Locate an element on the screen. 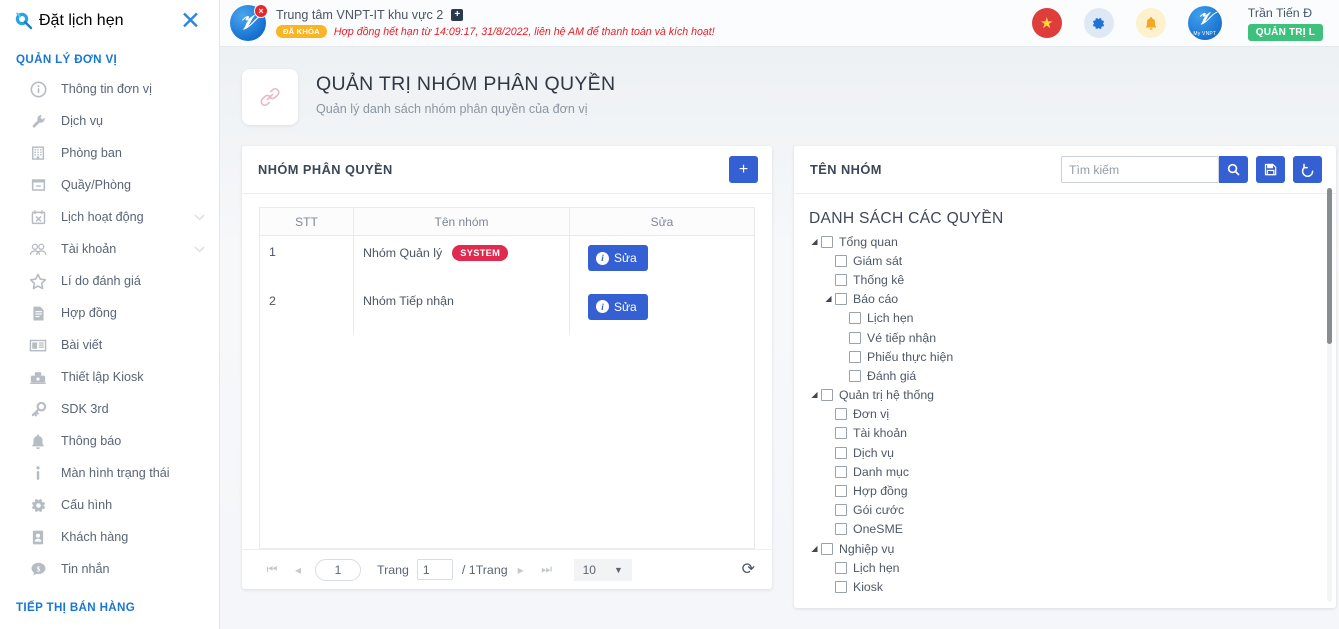 The width and height of the screenshot is (1339, 629). permission-scrollbar-thumb is located at coordinates (1329, 266).